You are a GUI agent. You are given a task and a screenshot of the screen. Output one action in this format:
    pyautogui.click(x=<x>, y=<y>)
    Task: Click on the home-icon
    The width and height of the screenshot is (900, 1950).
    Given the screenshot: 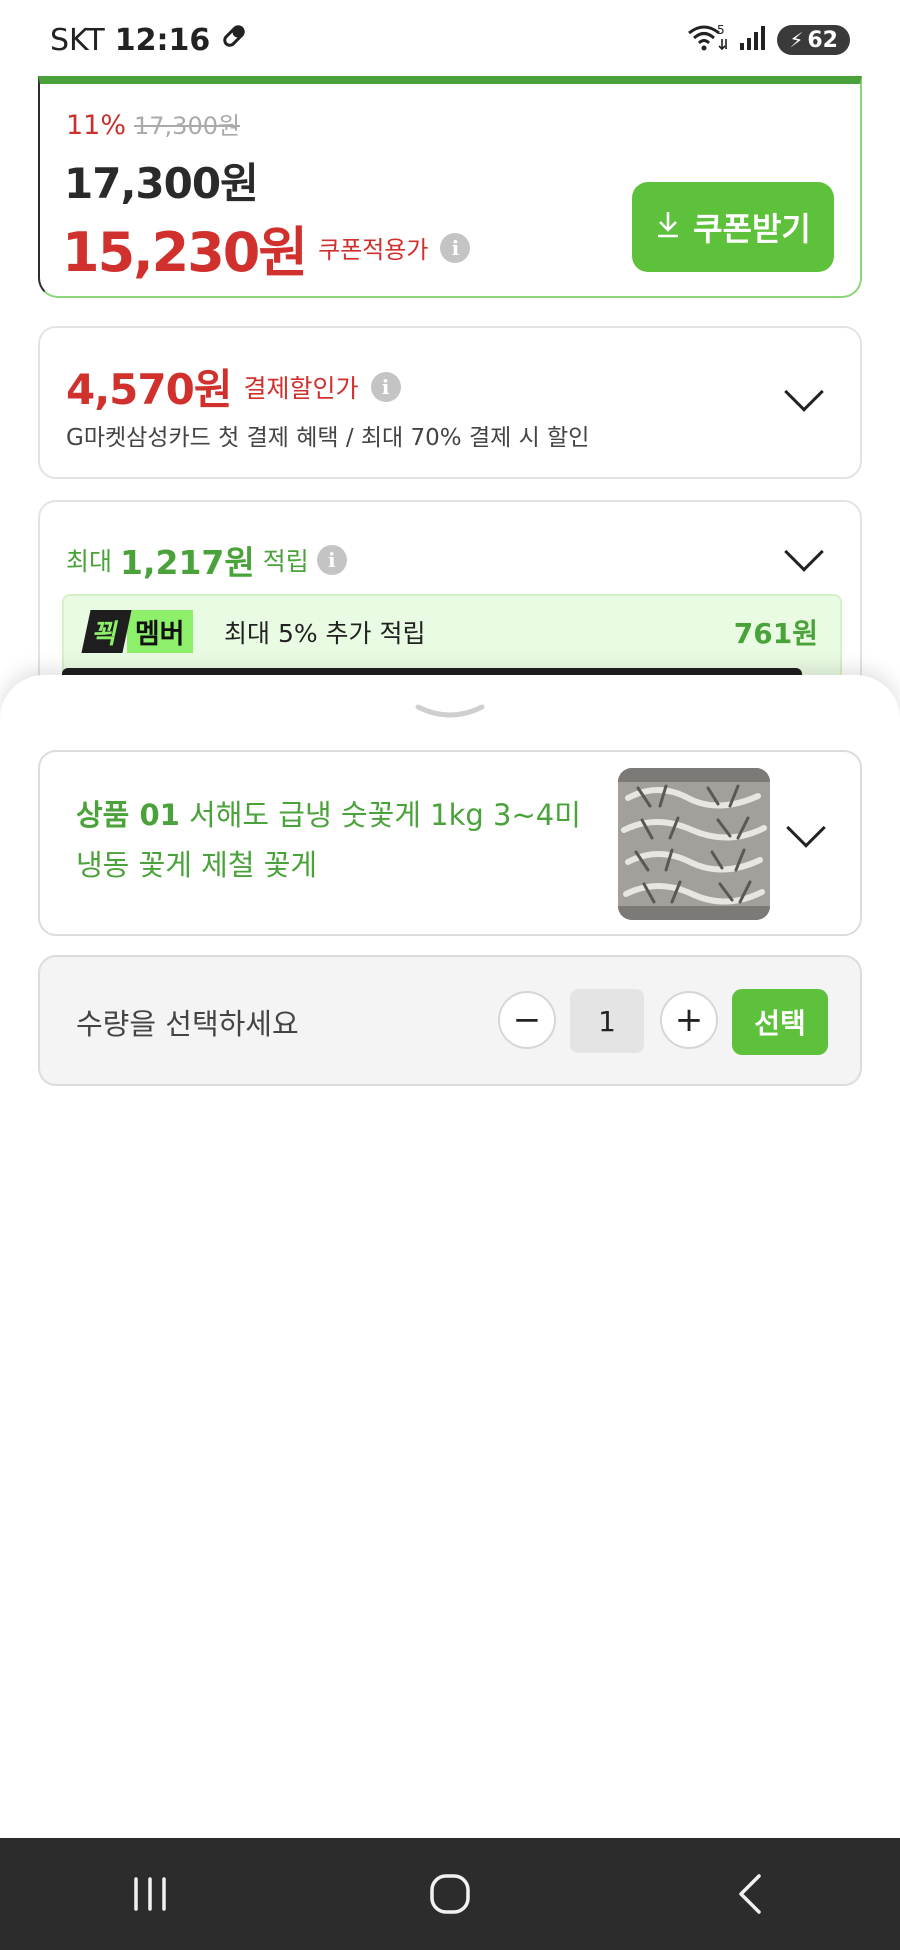 What is the action you would take?
    pyautogui.click(x=450, y=1894)
    